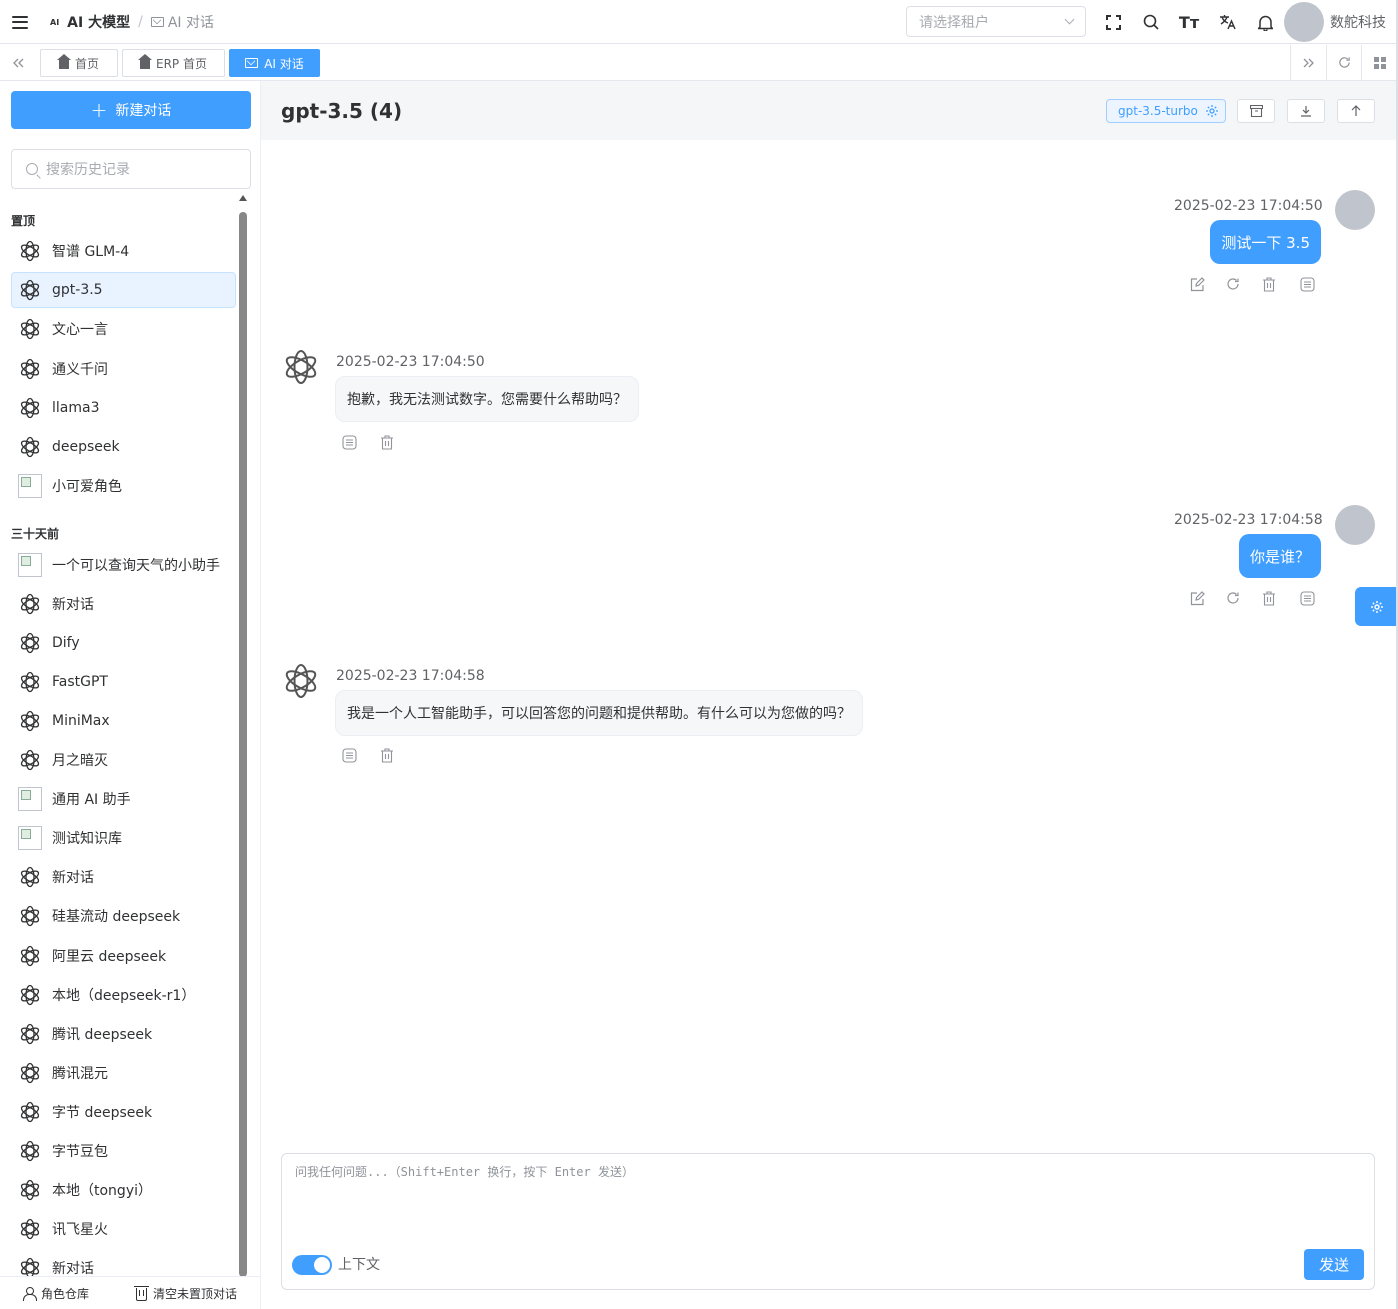 Image resolution: width=1398 pixels, height=1309 pixels. Describe the element at coordinates (80, 330) in the screenshot. I see `conversation-item-label: 文心一言` at that location.